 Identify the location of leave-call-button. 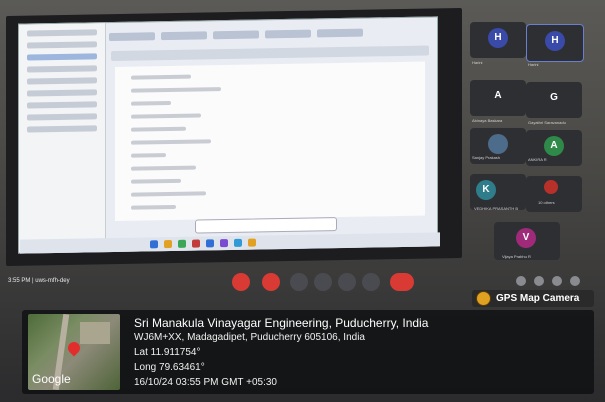
(402, 282).